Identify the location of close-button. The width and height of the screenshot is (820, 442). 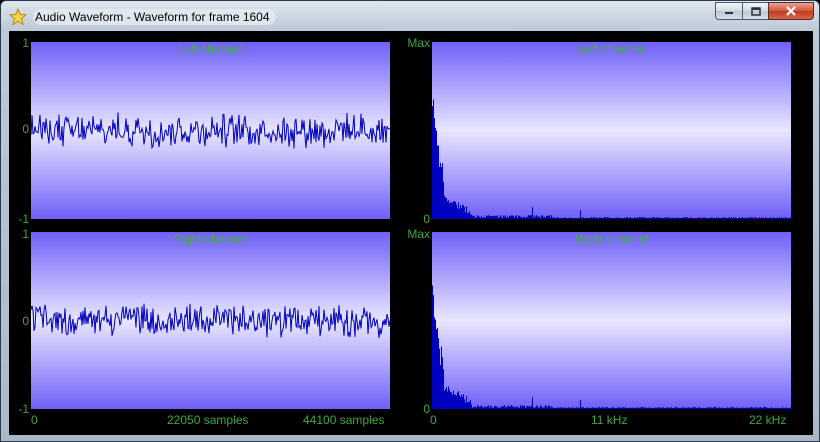
(791, 11).